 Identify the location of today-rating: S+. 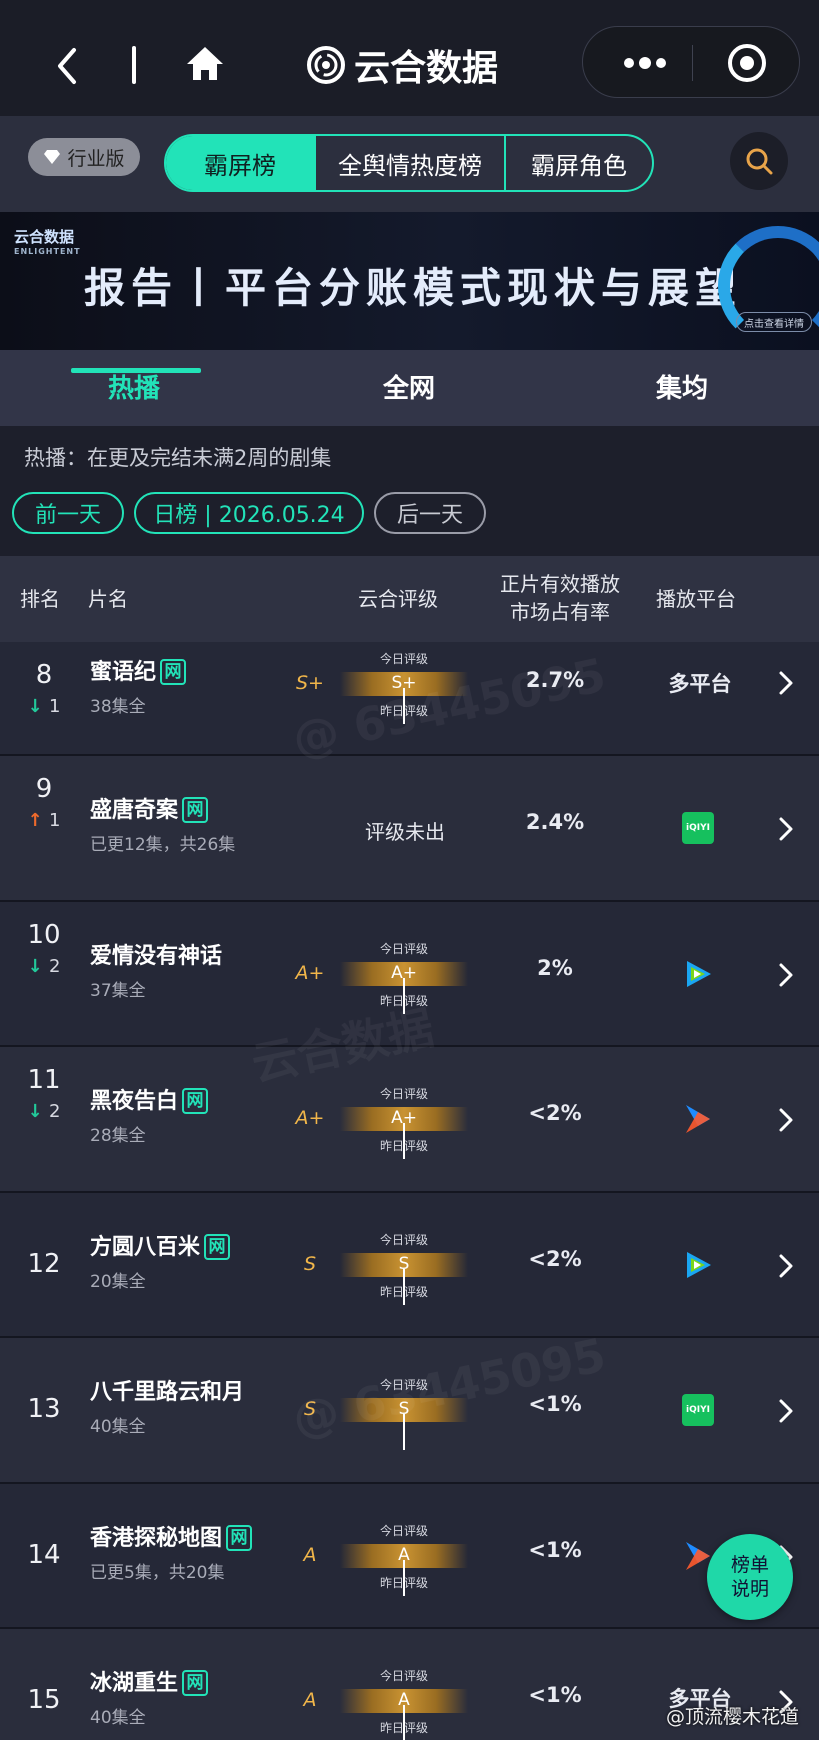
(404, 683).